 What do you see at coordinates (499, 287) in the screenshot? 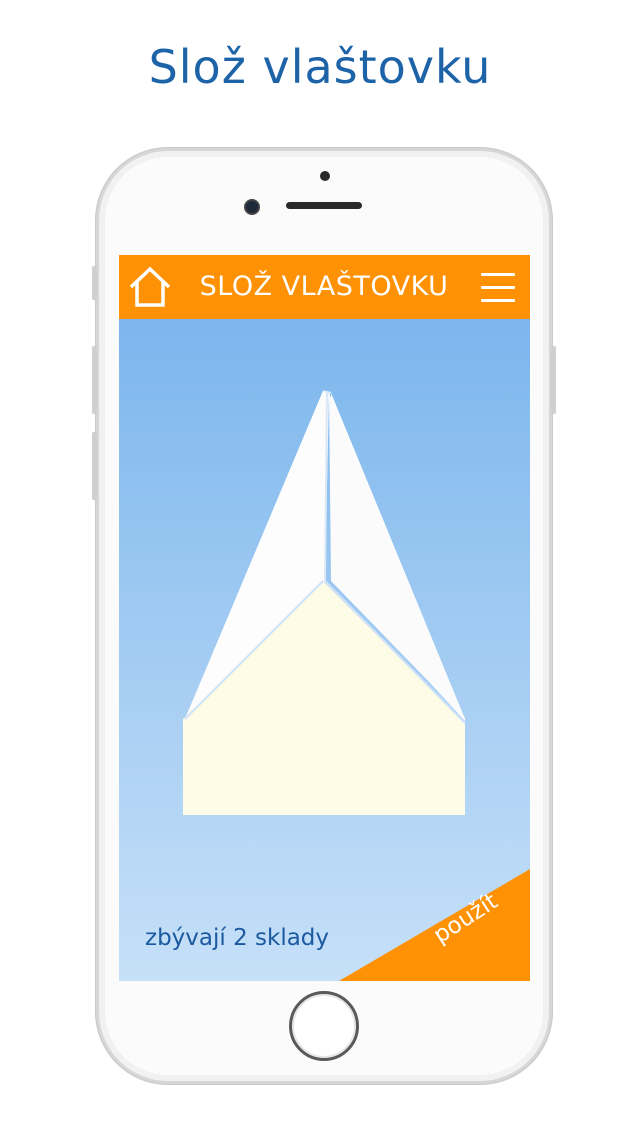
I see `hamburger-menu-icon` at bounding box center [499, 287].